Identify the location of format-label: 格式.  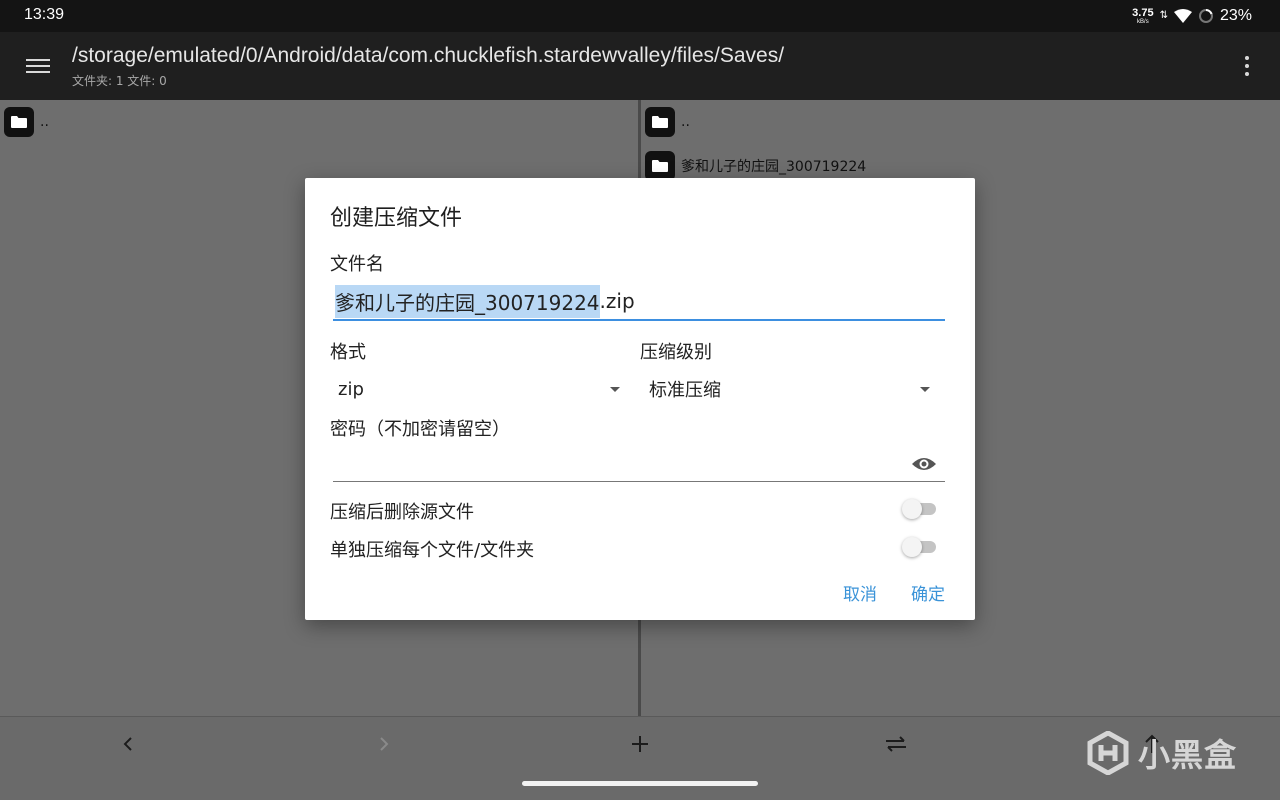
(348, 352).